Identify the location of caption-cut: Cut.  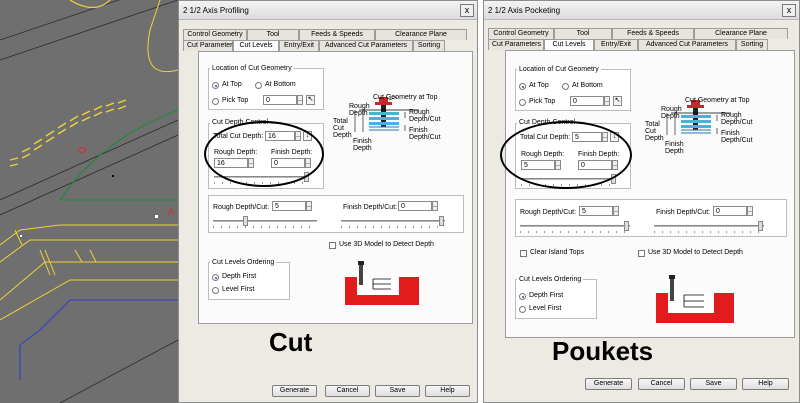
(291, 342).